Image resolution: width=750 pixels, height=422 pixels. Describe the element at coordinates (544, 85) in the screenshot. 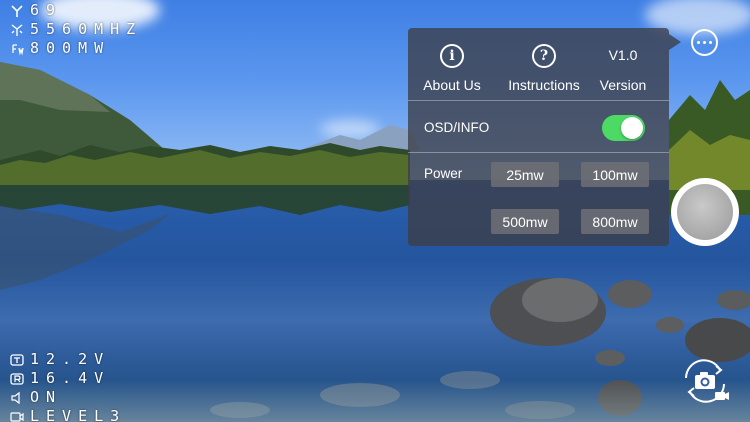

I see `instructions-label: Instructions` at that location.